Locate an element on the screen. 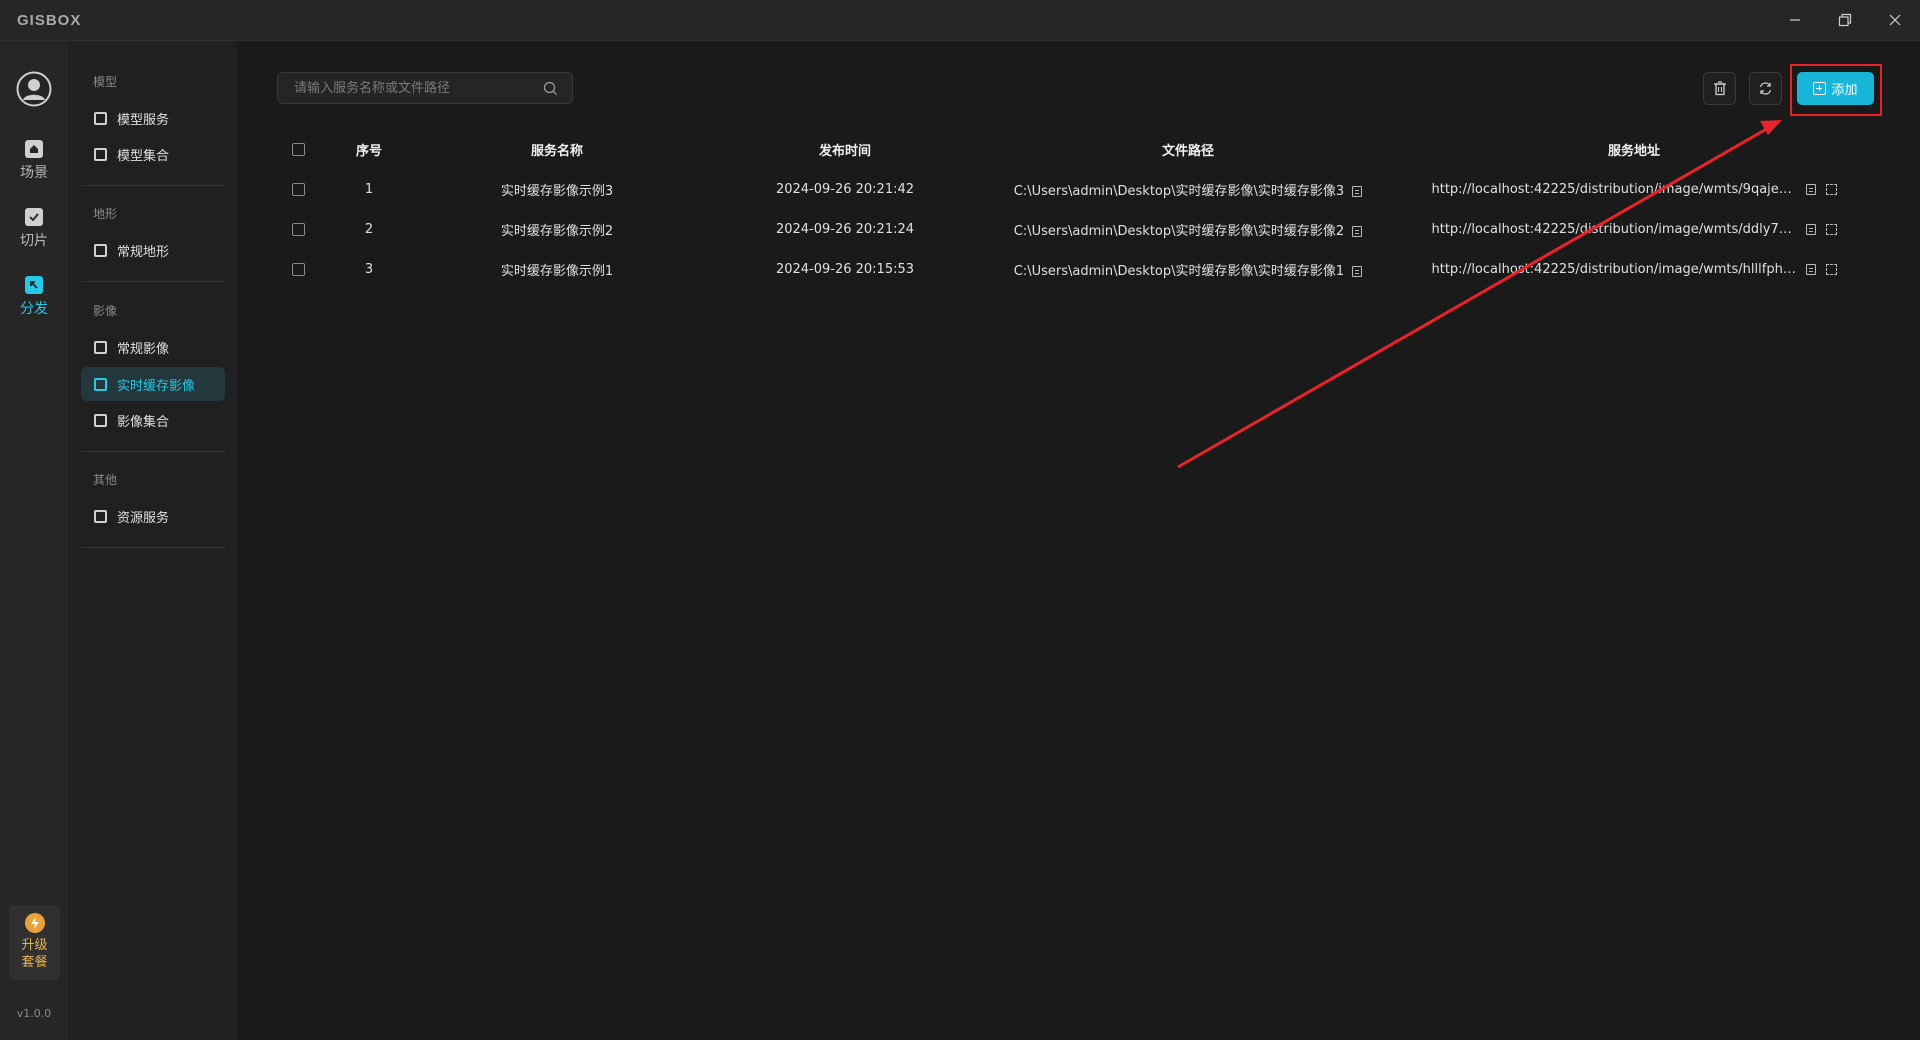 The image size is (1920, 1040). close-icon is located at coordinates (1895, 20).